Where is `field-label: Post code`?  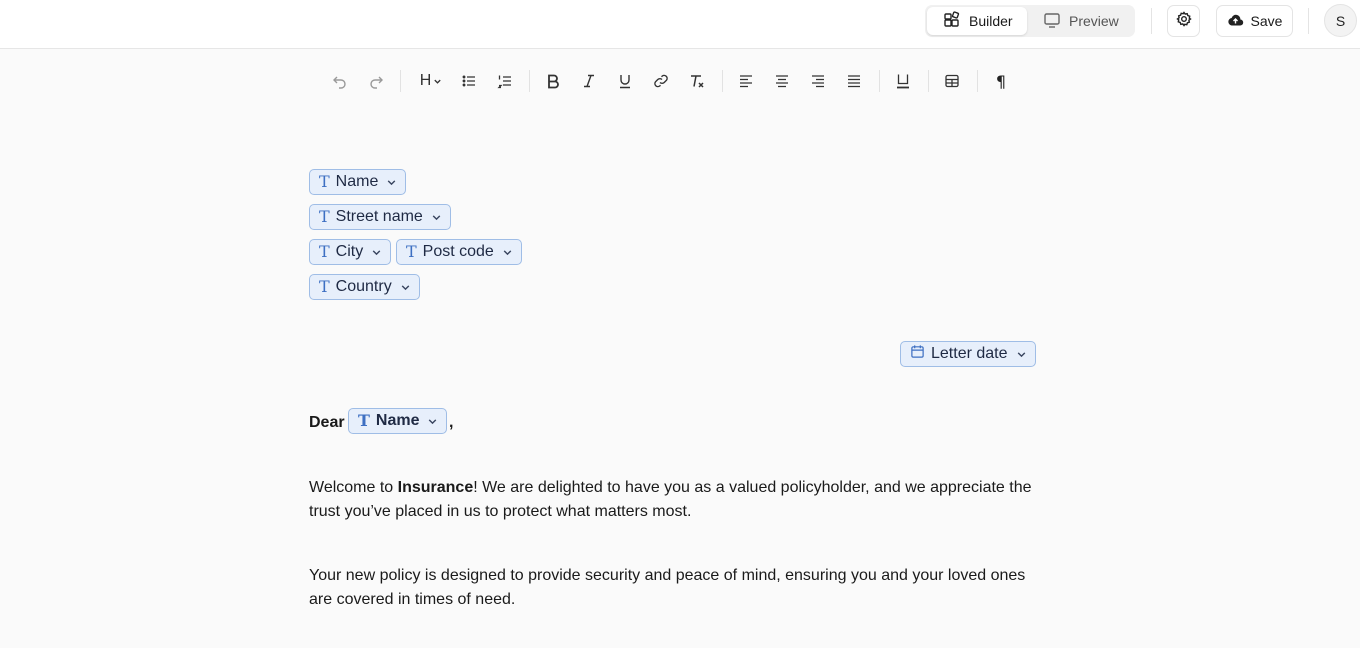
field-label: Post code is located at coordinates (458, 251).